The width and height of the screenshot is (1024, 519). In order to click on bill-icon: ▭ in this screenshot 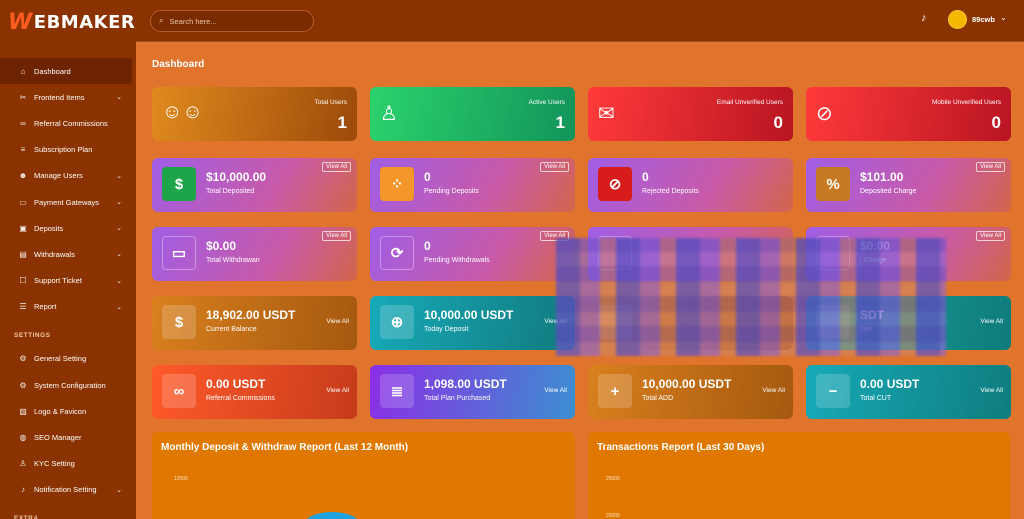, I will do `click(179, 253)`.